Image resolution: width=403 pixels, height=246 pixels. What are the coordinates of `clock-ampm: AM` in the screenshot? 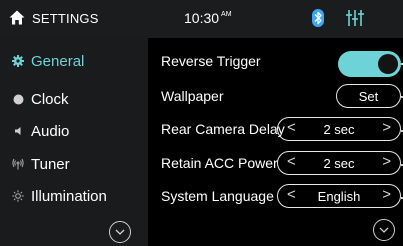 It's located at (226, 14).